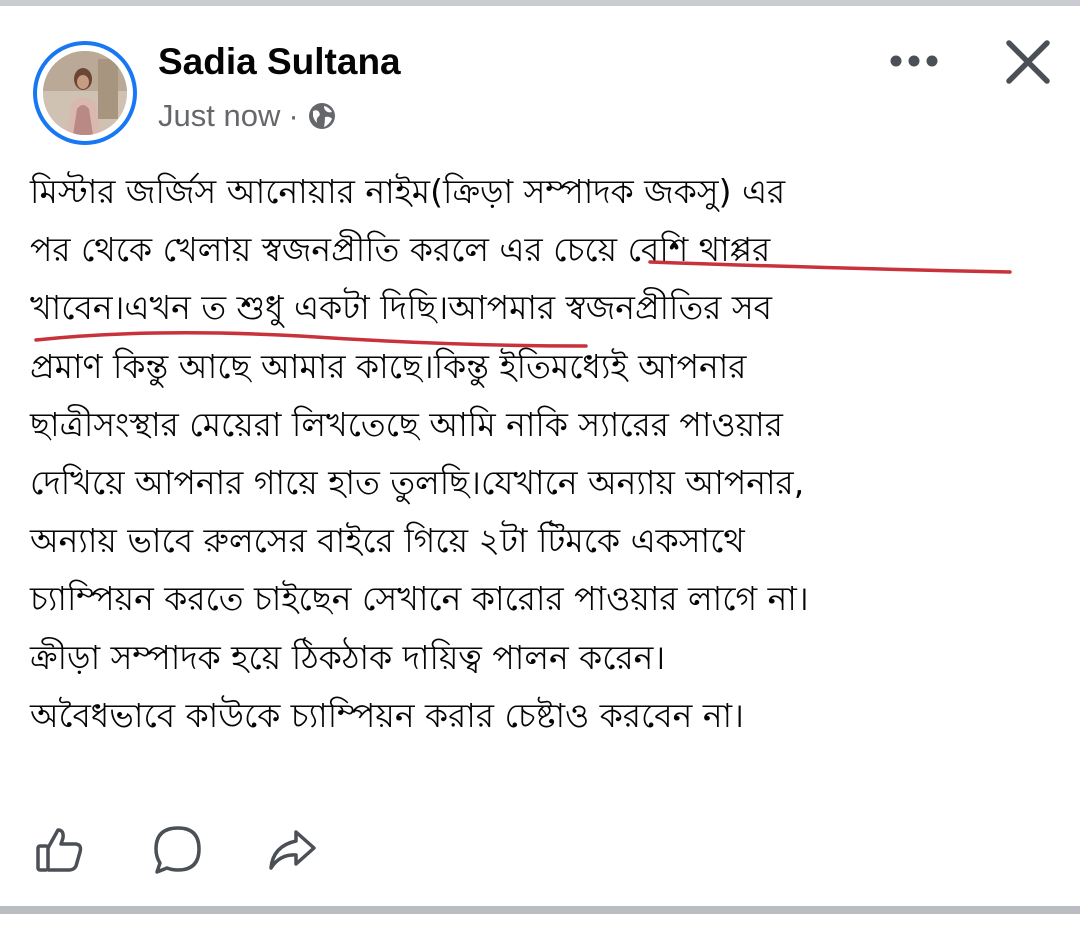 The height and width of the screenshot is (926, 1080). Describe the element at coordinates (540, 910) in the screenshot. I see `bottom-divider` at that location.